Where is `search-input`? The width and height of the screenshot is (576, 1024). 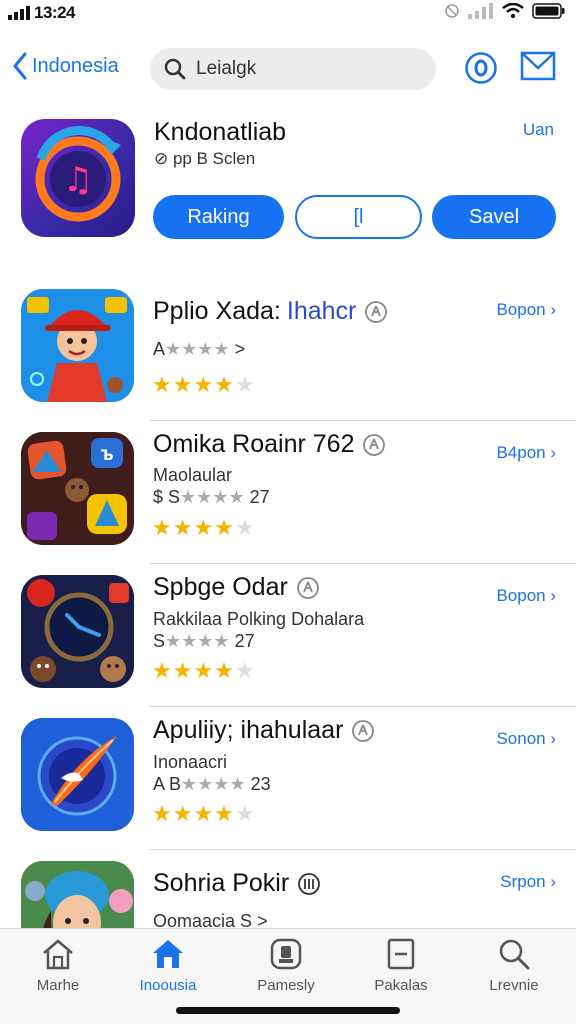
search-input is located at coordinates (306, 69).